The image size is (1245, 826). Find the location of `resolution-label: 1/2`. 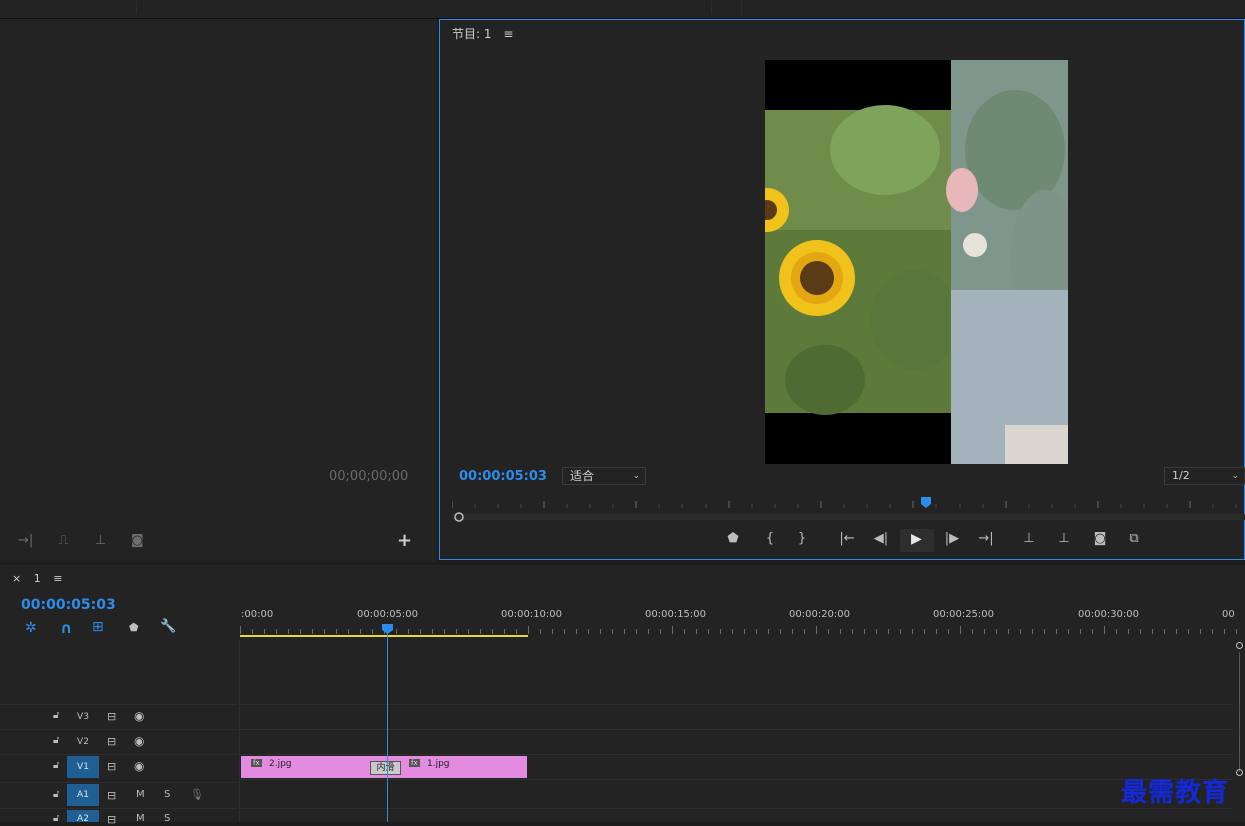

resolution-label: 1/2 is located at coordinates (1181, 475).